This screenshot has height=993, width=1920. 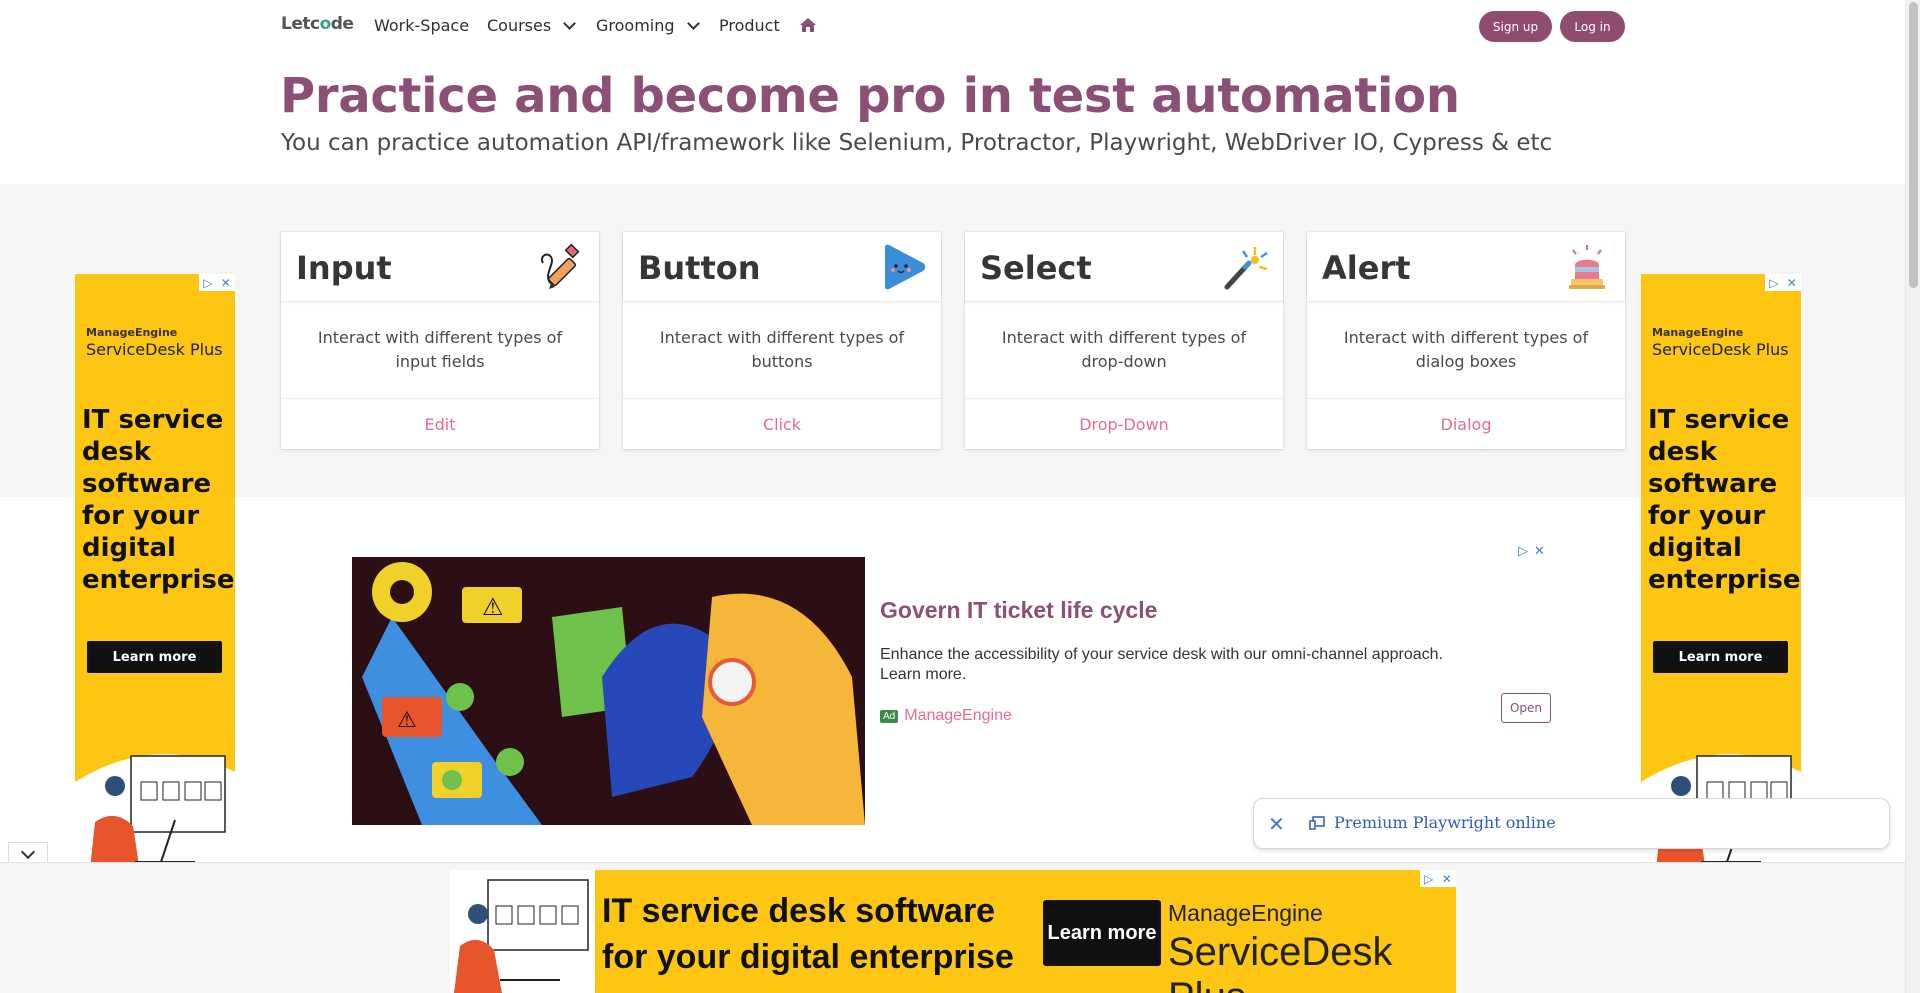 I want to click on play-button-icon, so click(x=905, y=267).